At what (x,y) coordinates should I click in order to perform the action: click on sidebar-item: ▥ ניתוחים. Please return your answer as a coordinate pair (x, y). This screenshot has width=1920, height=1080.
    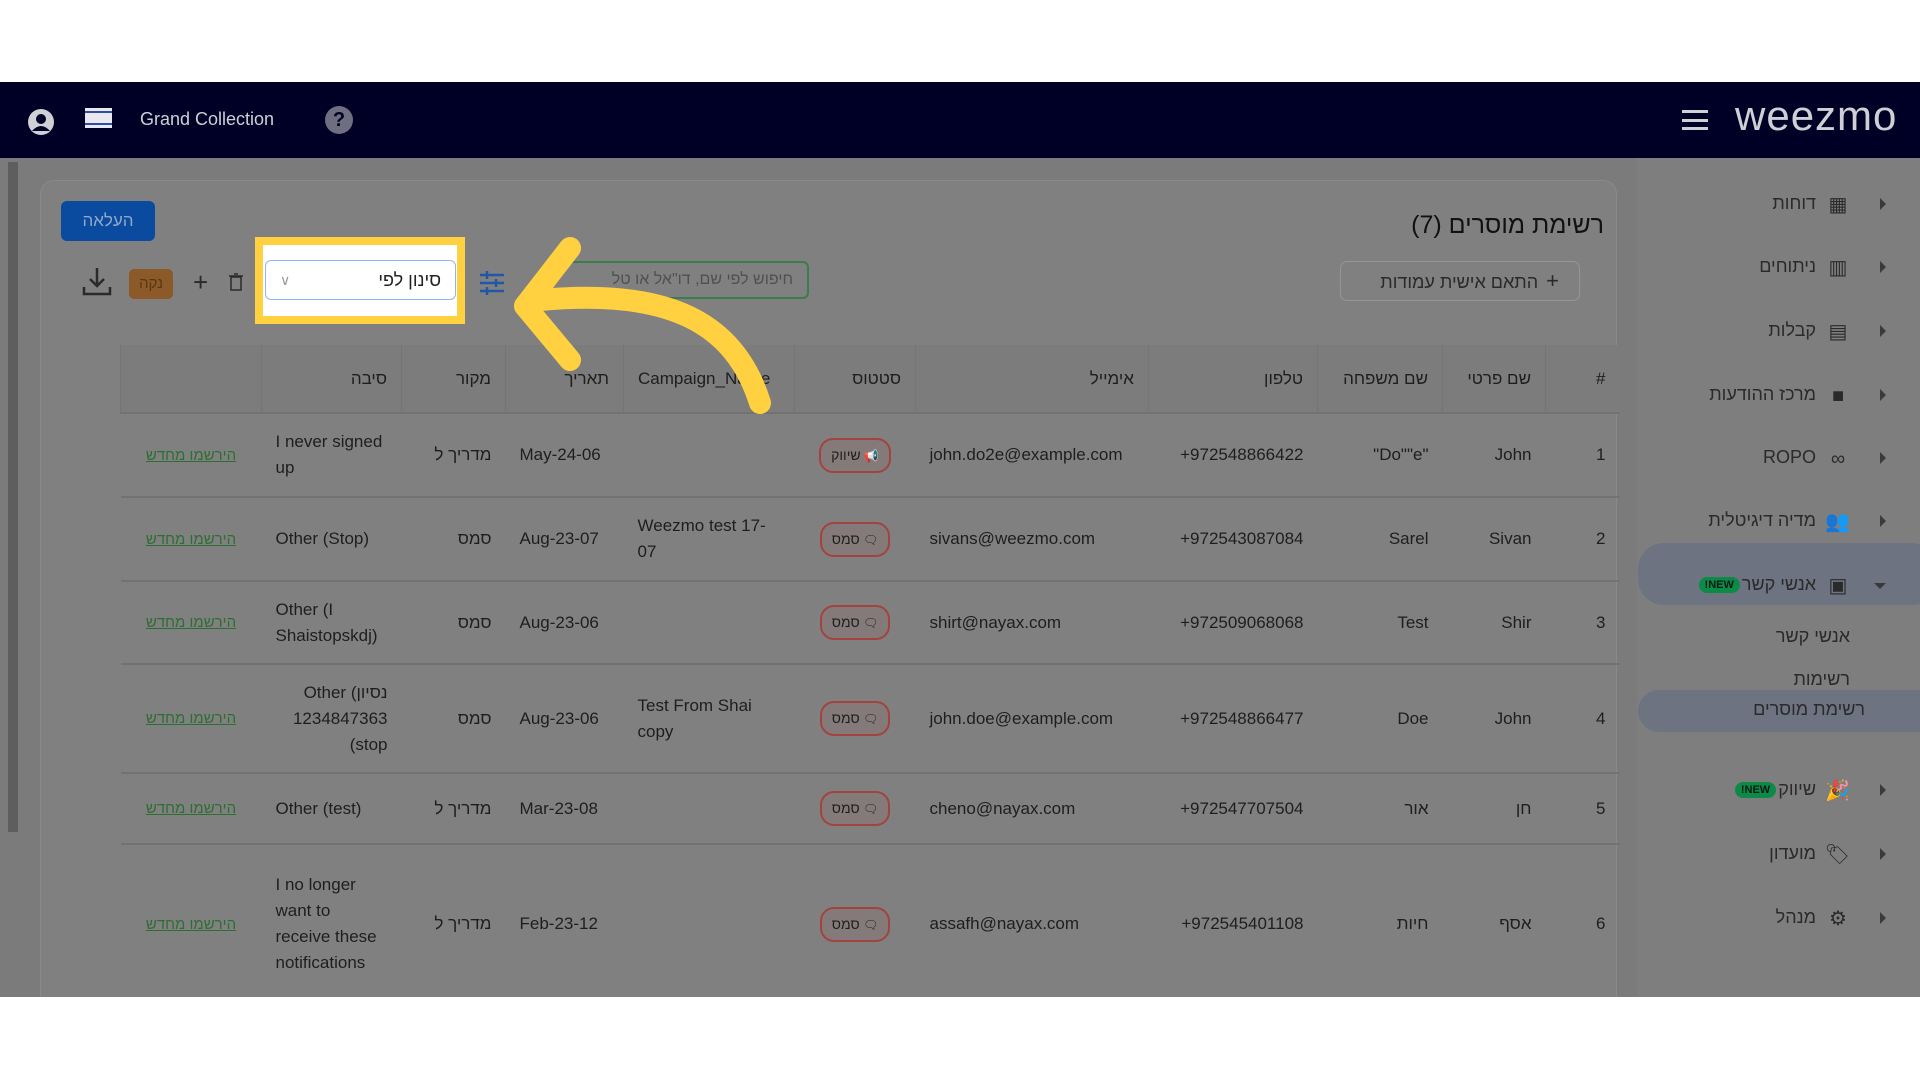
    Looking at the image, I should click on (1778, 268).